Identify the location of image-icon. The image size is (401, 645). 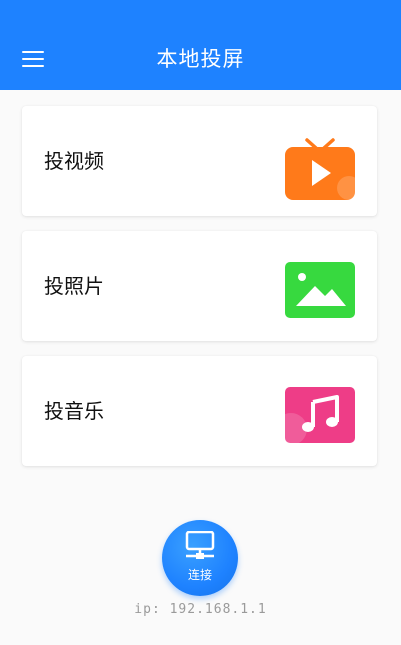
(320, 290).